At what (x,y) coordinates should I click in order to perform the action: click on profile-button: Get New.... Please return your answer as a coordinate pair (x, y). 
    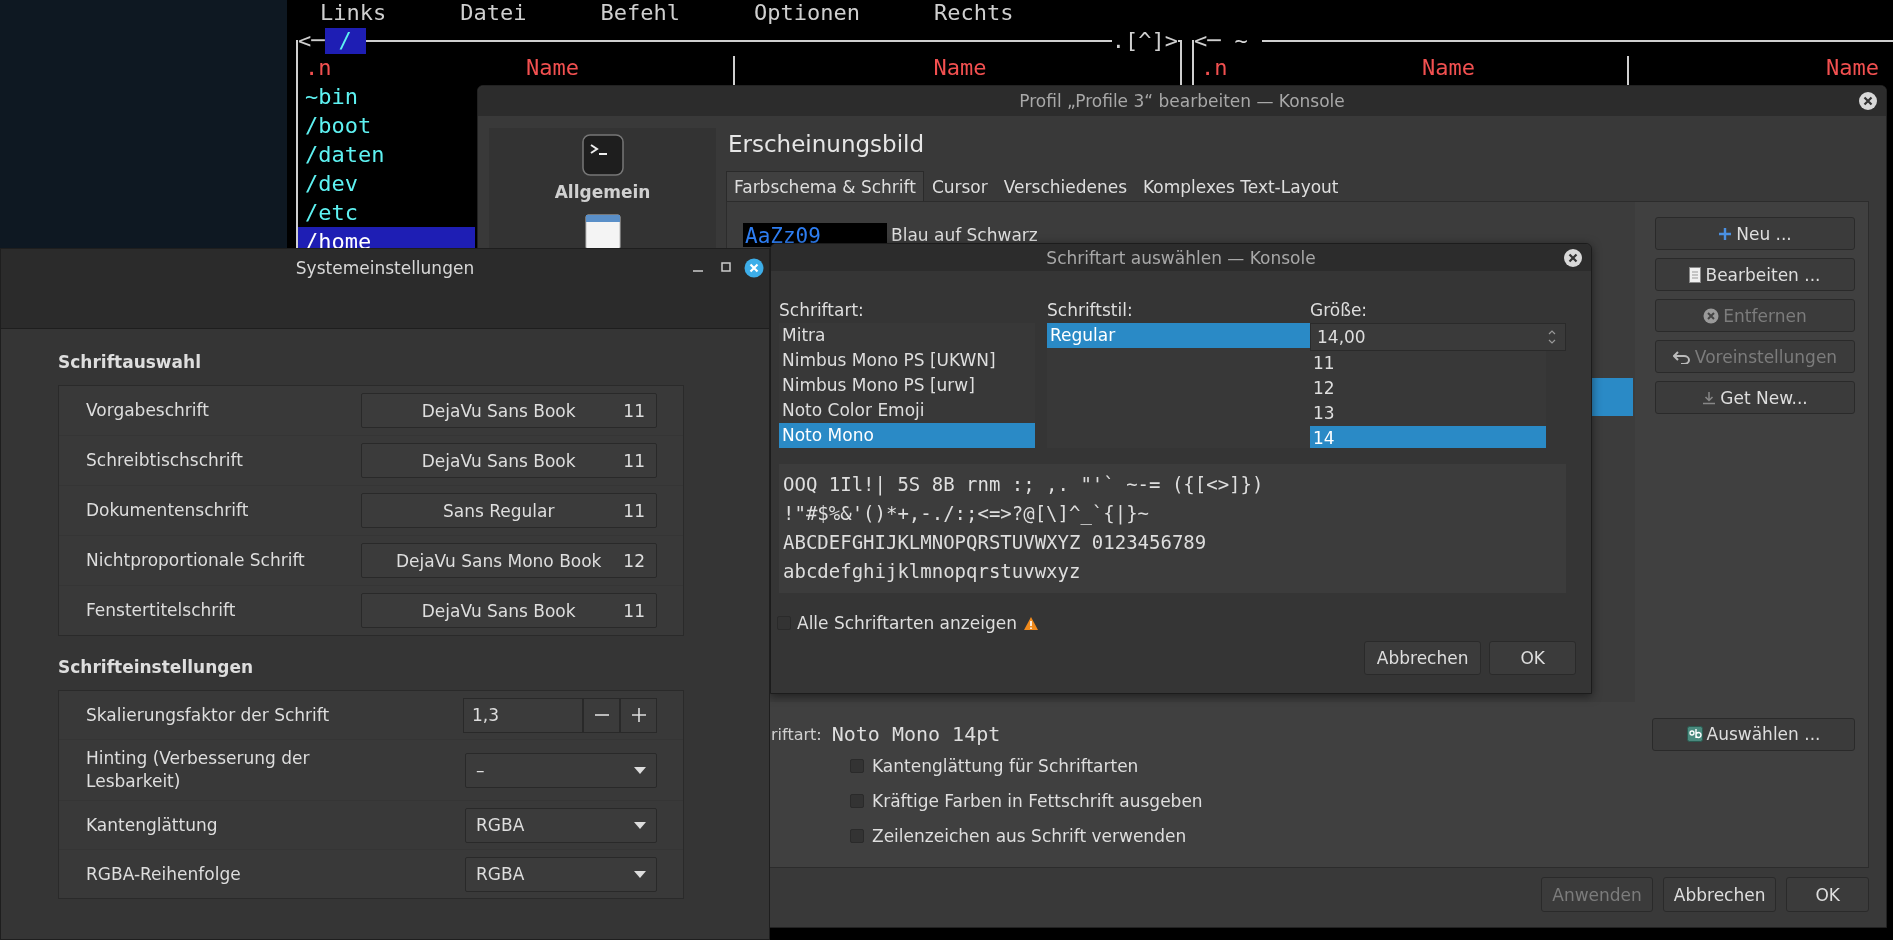
    Looking at the image, I should click on (1755, 397).